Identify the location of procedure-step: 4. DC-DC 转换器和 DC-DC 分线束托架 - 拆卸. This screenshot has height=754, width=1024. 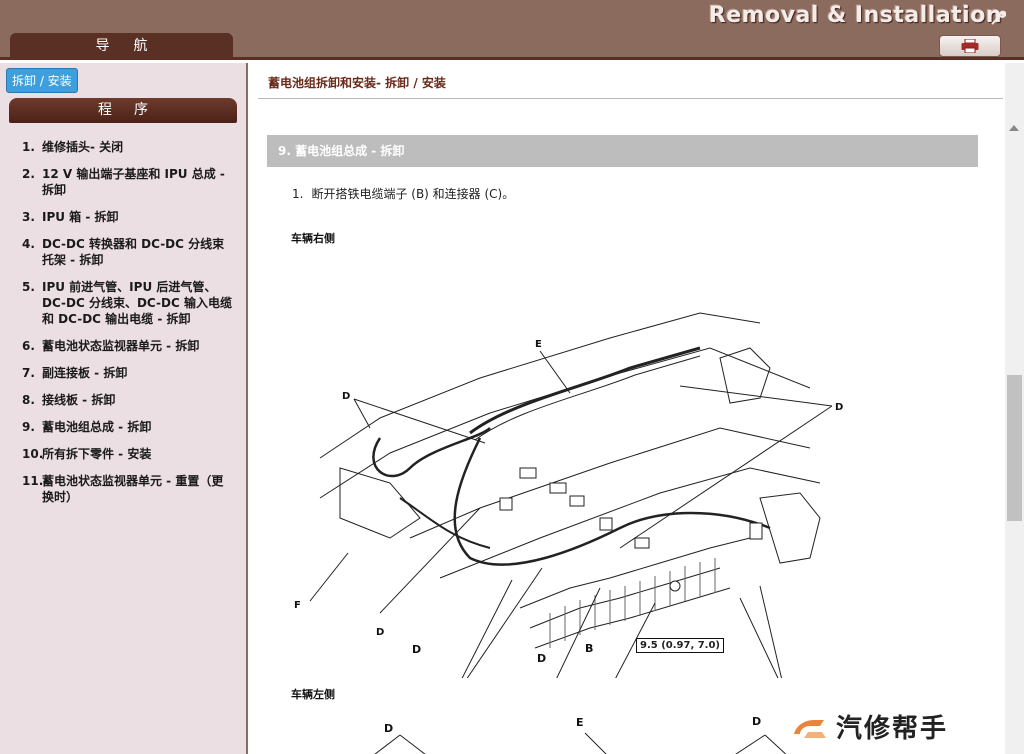
(127, 252).